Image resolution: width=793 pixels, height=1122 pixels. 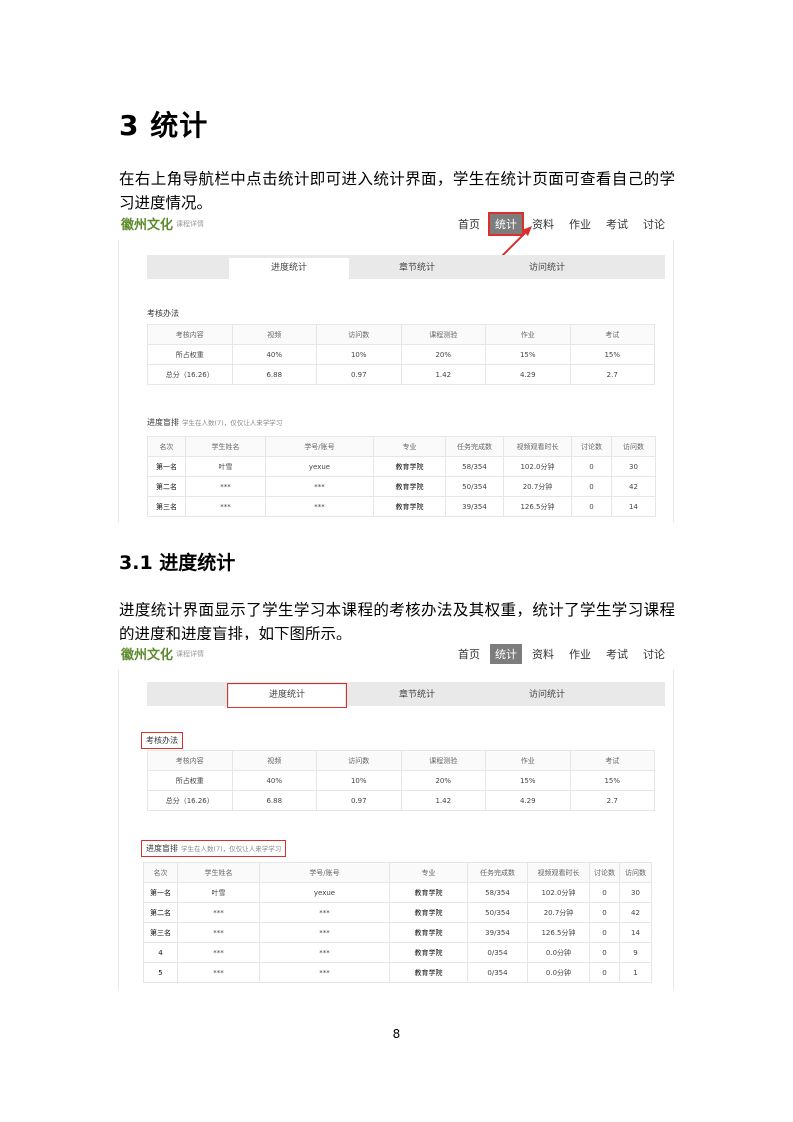 I want to click on table-header: 考核内容, so click(x=190, y=334).